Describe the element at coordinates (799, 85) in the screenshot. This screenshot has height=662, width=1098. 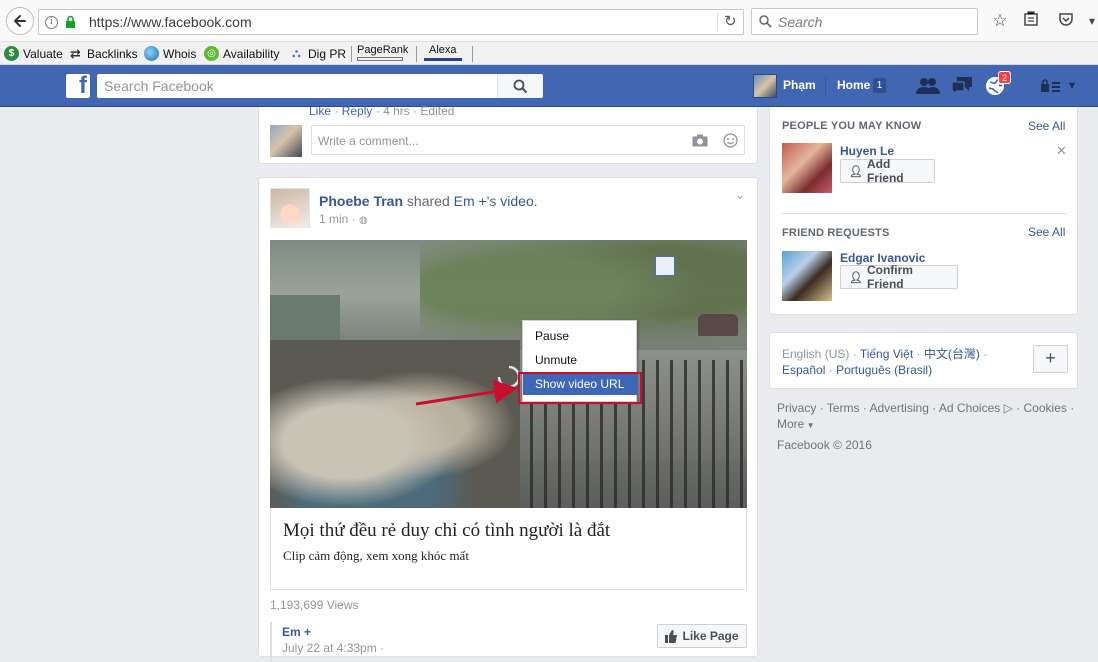
I see `profile-name-link: Phạm` at that location.